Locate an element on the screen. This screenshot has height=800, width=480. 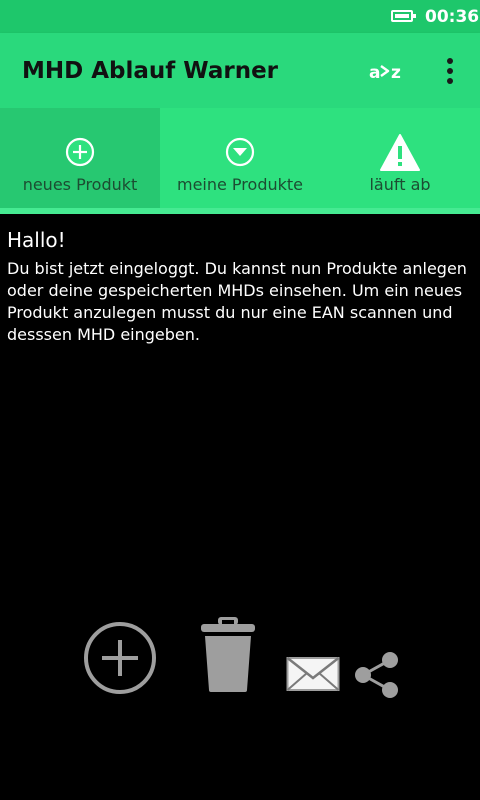
status-clock: 00:36 is located at coordinates (452, 17).